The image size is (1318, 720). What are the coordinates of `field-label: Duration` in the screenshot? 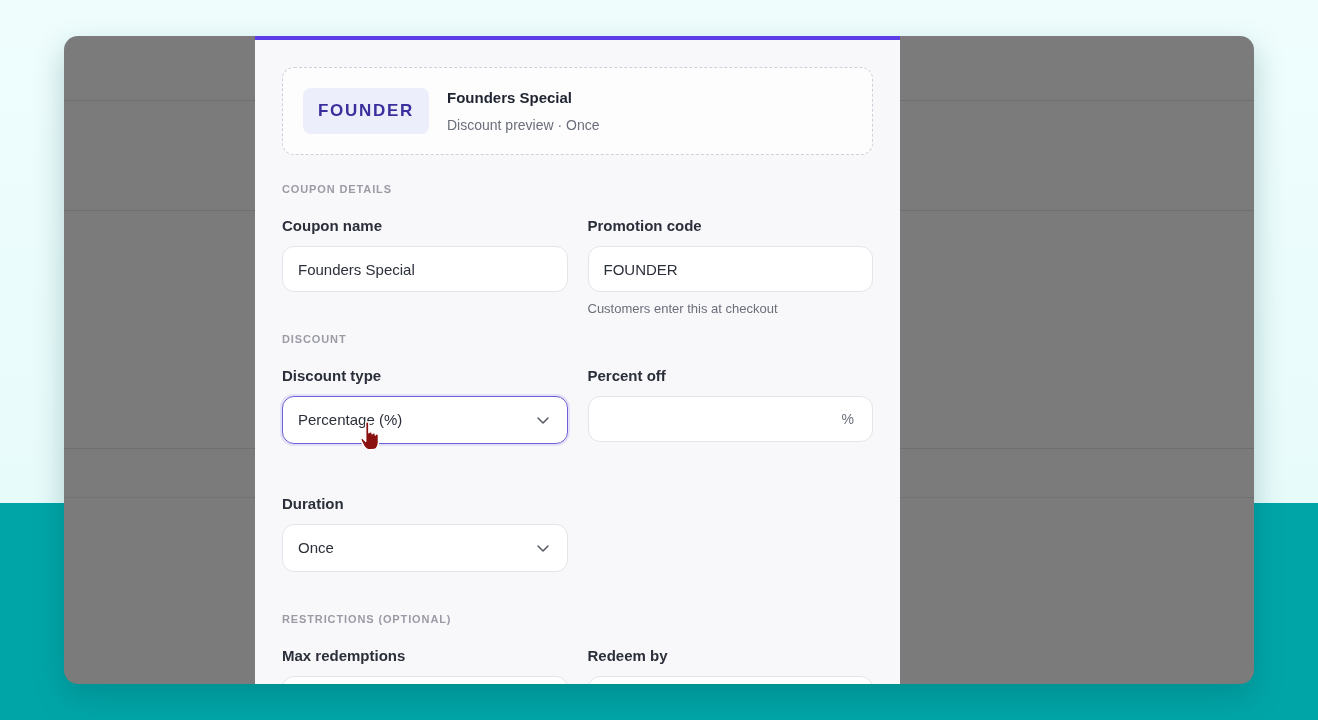 It's located at (313, 504).